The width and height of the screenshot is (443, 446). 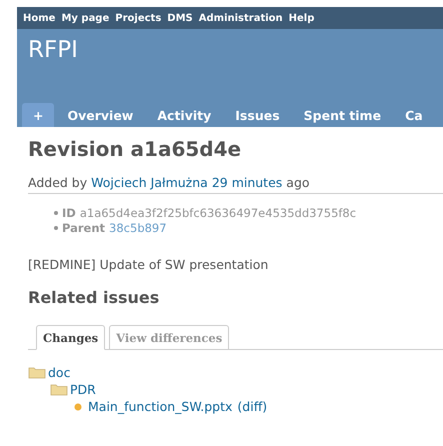 What do you see at coordinates (100, 115) in the screenshot?
I see `project-tab: Overview` at bounding box center [100, 115].